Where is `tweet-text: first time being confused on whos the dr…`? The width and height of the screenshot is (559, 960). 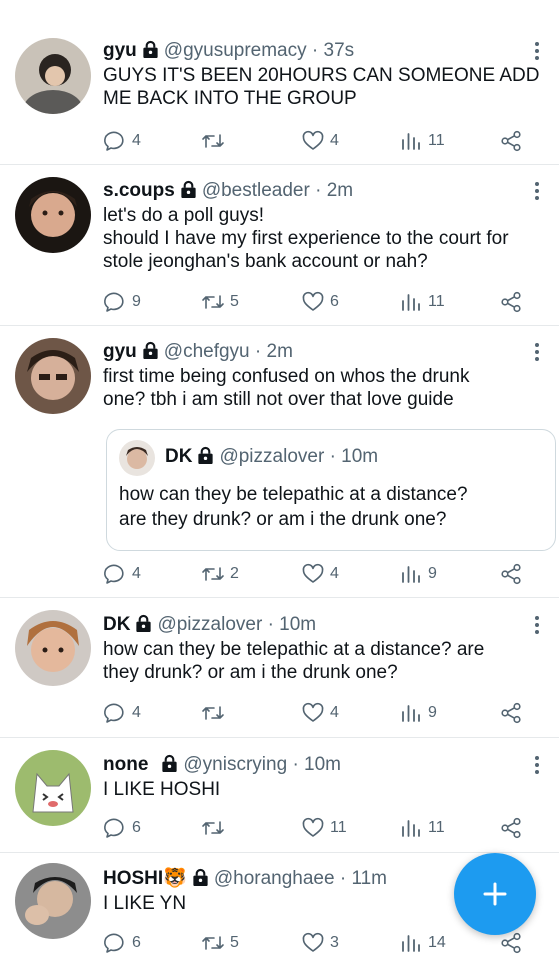
tweet-text: first time being confused on whos the dr… is located at coordinates (286, 388).